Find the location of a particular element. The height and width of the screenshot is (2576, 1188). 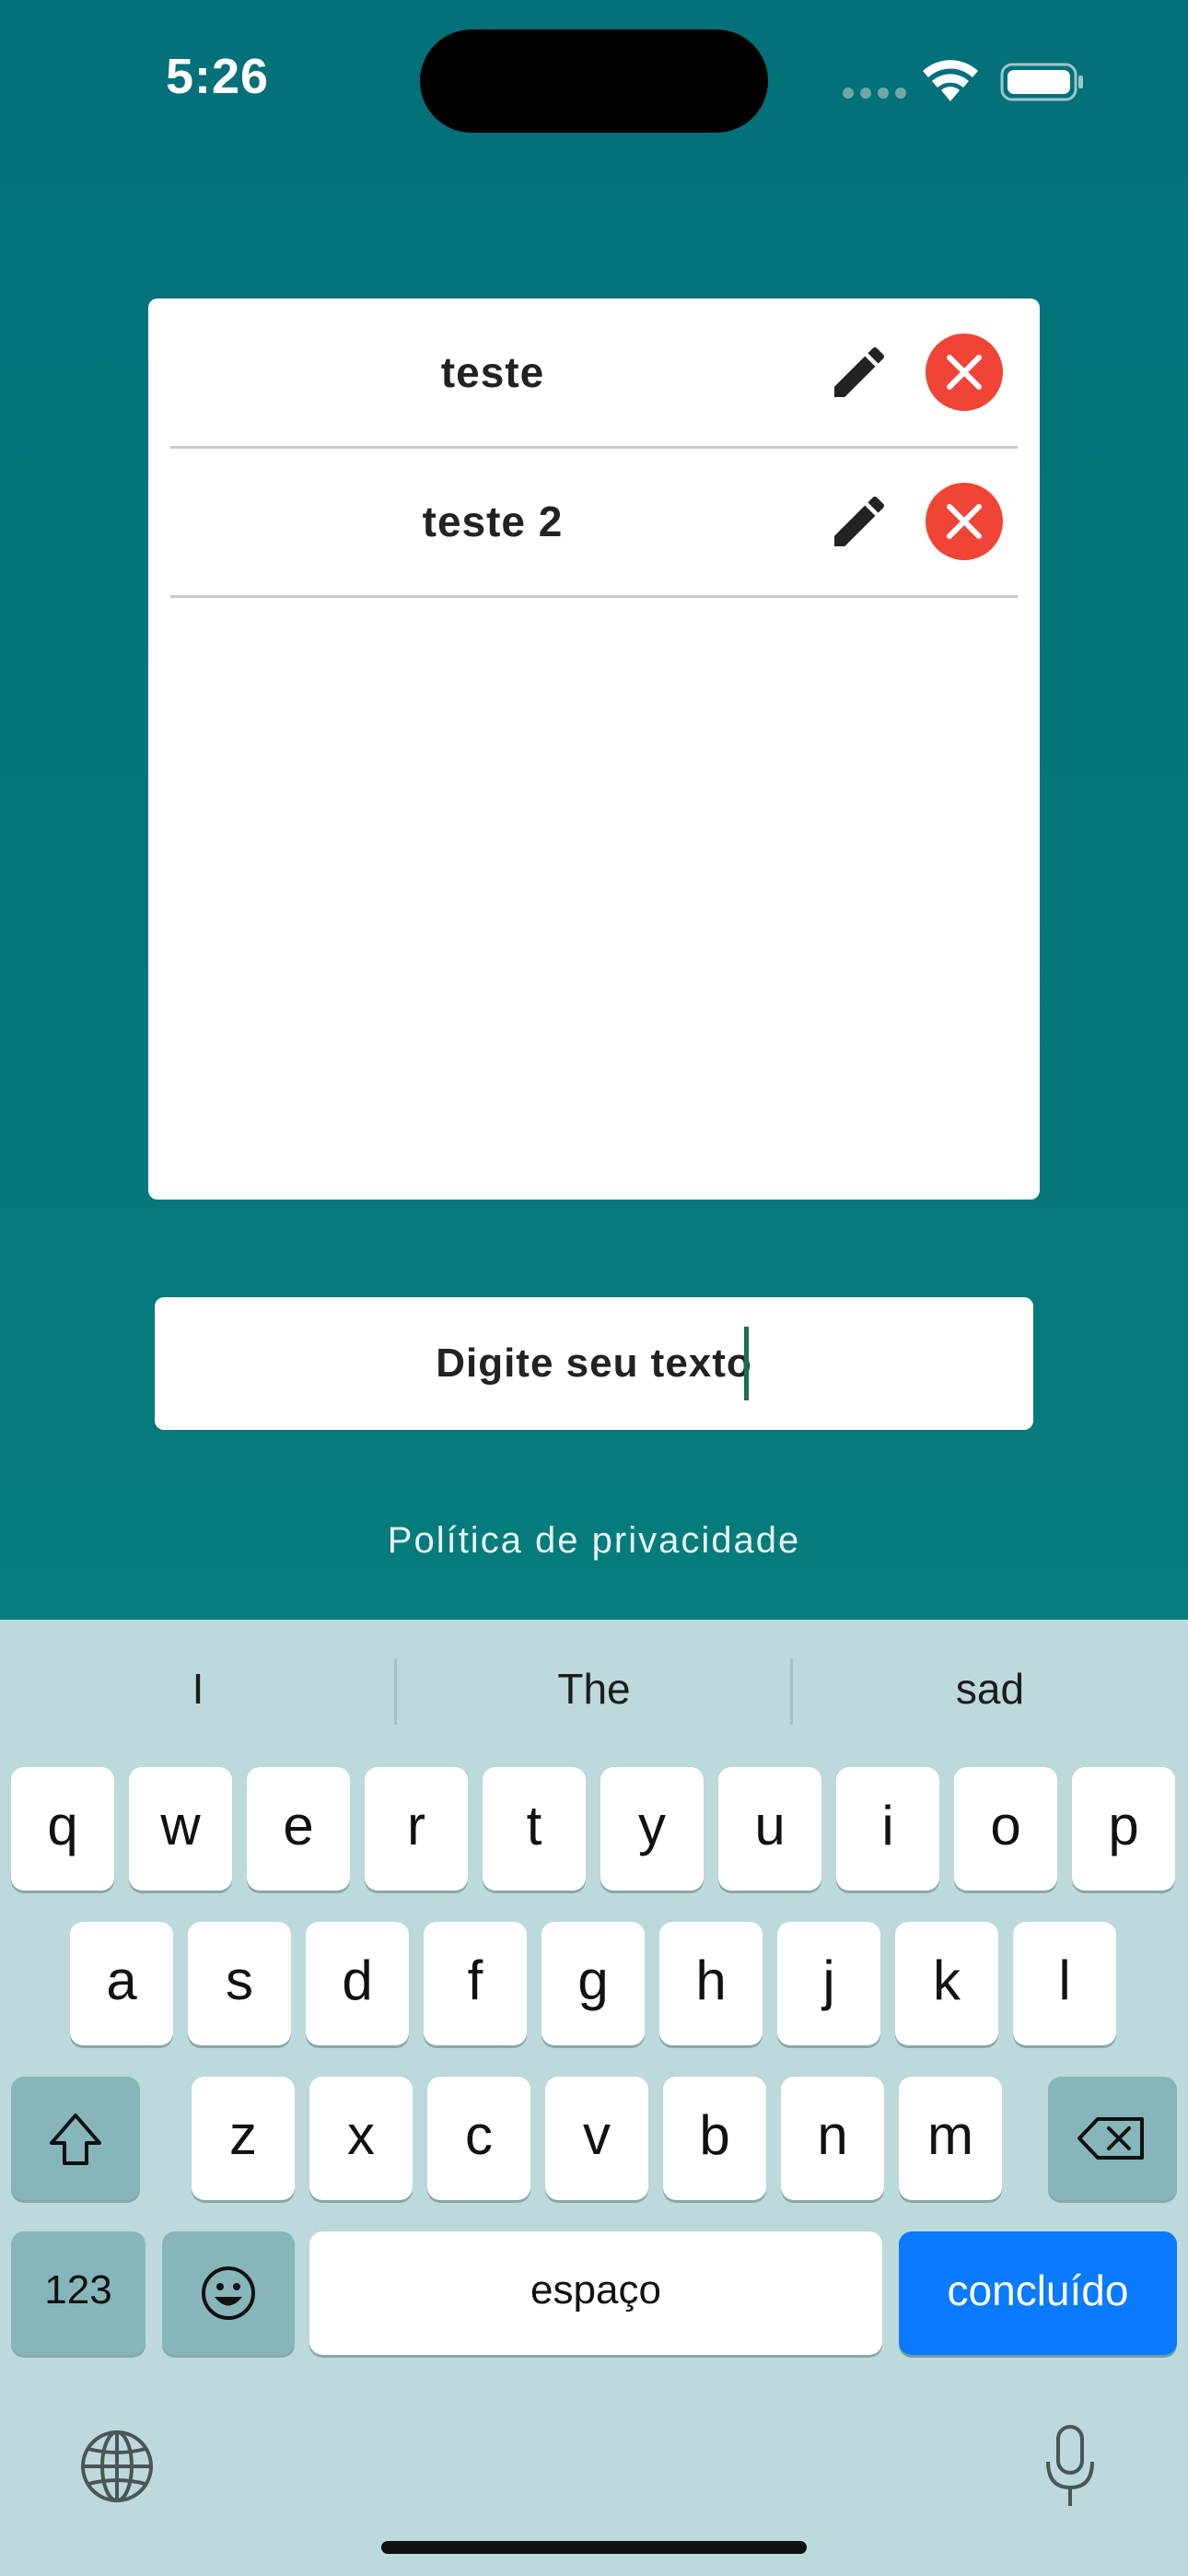

suggestion-bar: I The sad is located at coordinates (594, 1689).